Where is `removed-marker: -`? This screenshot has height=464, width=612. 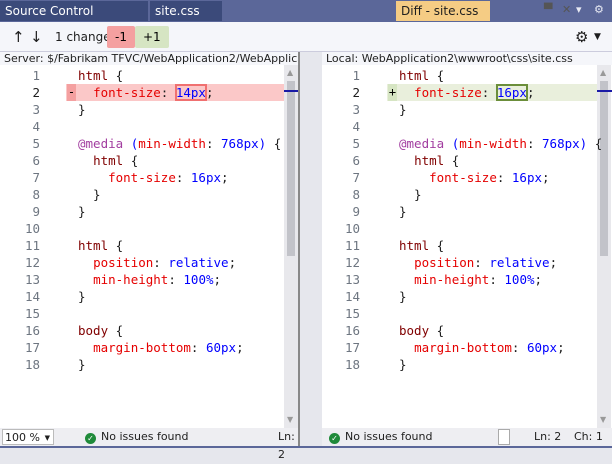
removed-marker: - is located at coordinates (71, 92).